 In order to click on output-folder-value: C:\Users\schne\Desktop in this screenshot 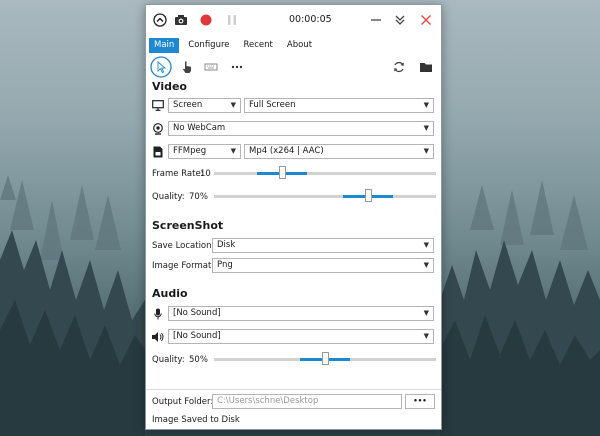, I will do `click(268, 401)`.